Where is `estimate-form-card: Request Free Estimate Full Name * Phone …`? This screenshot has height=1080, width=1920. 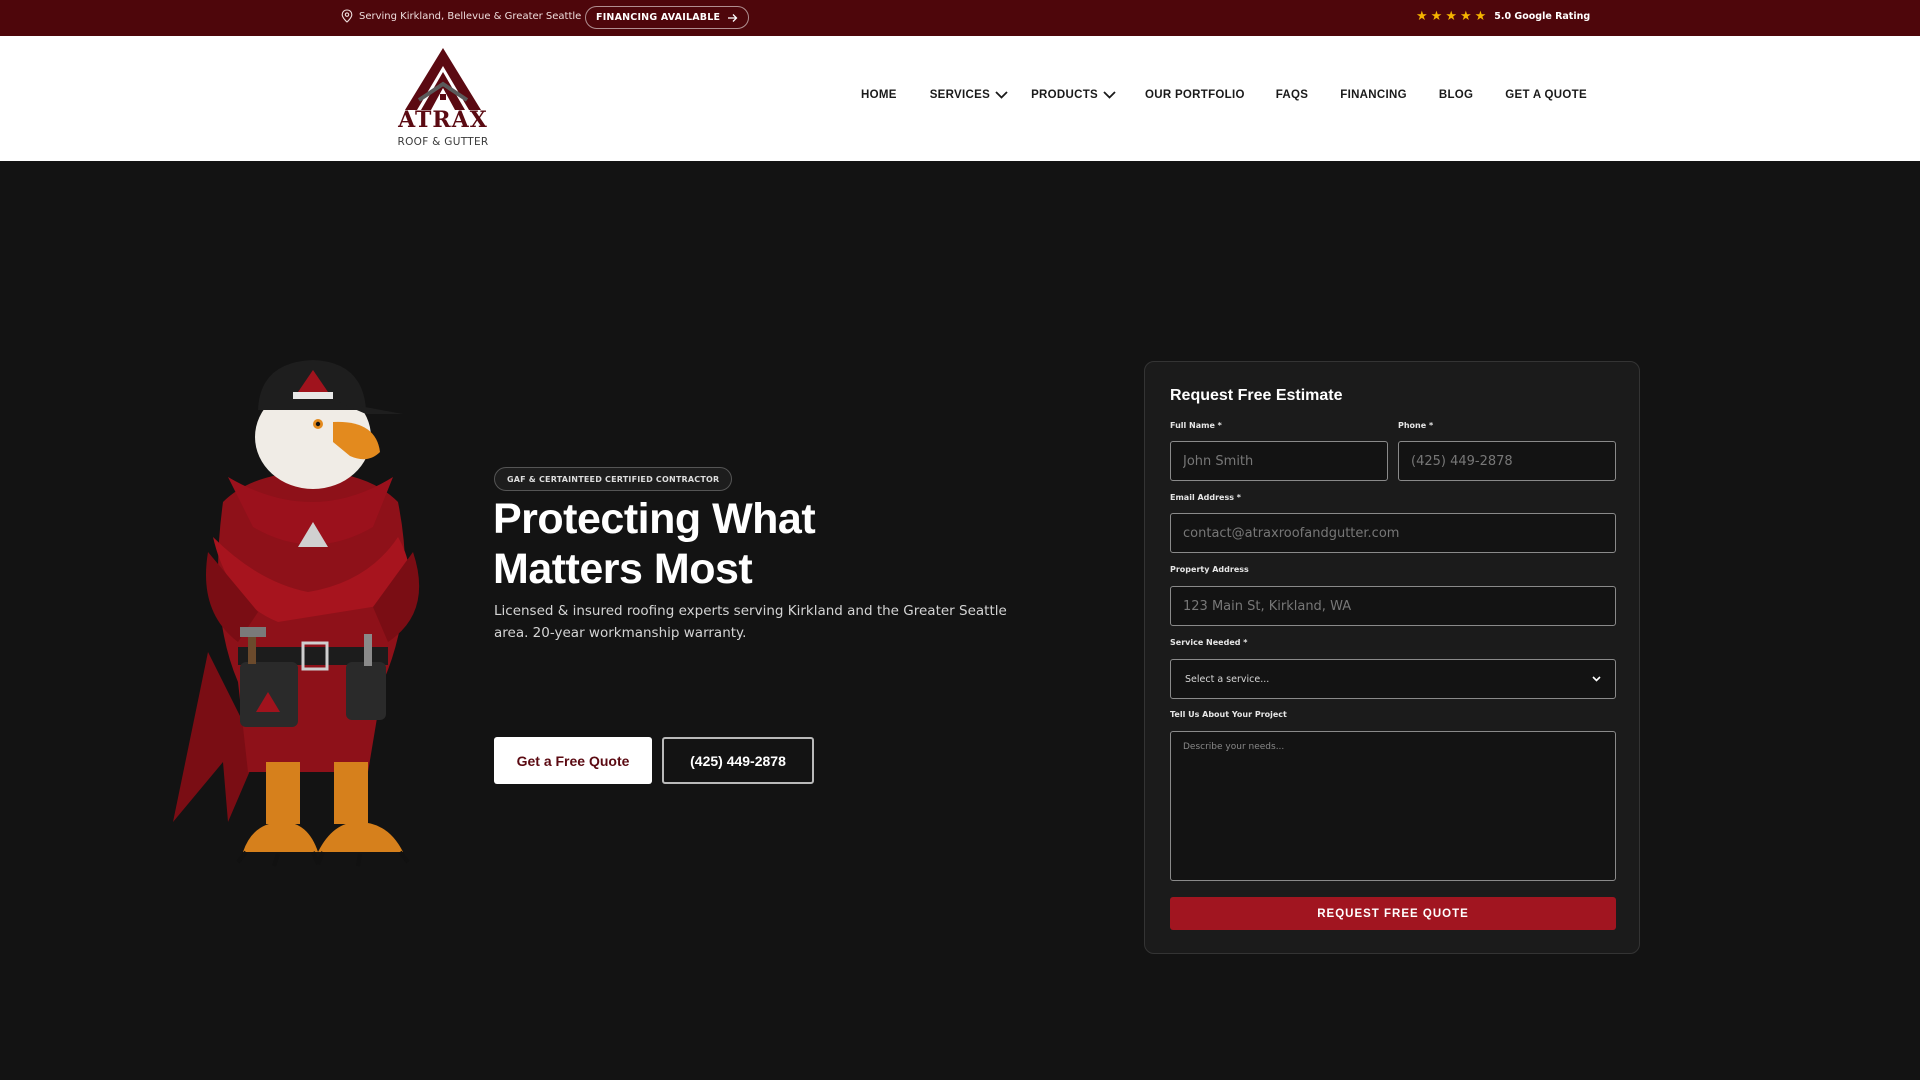 estimate-form-card: Request Free Estimate Full Name * Phone … is located at coordinates (1392, 657).